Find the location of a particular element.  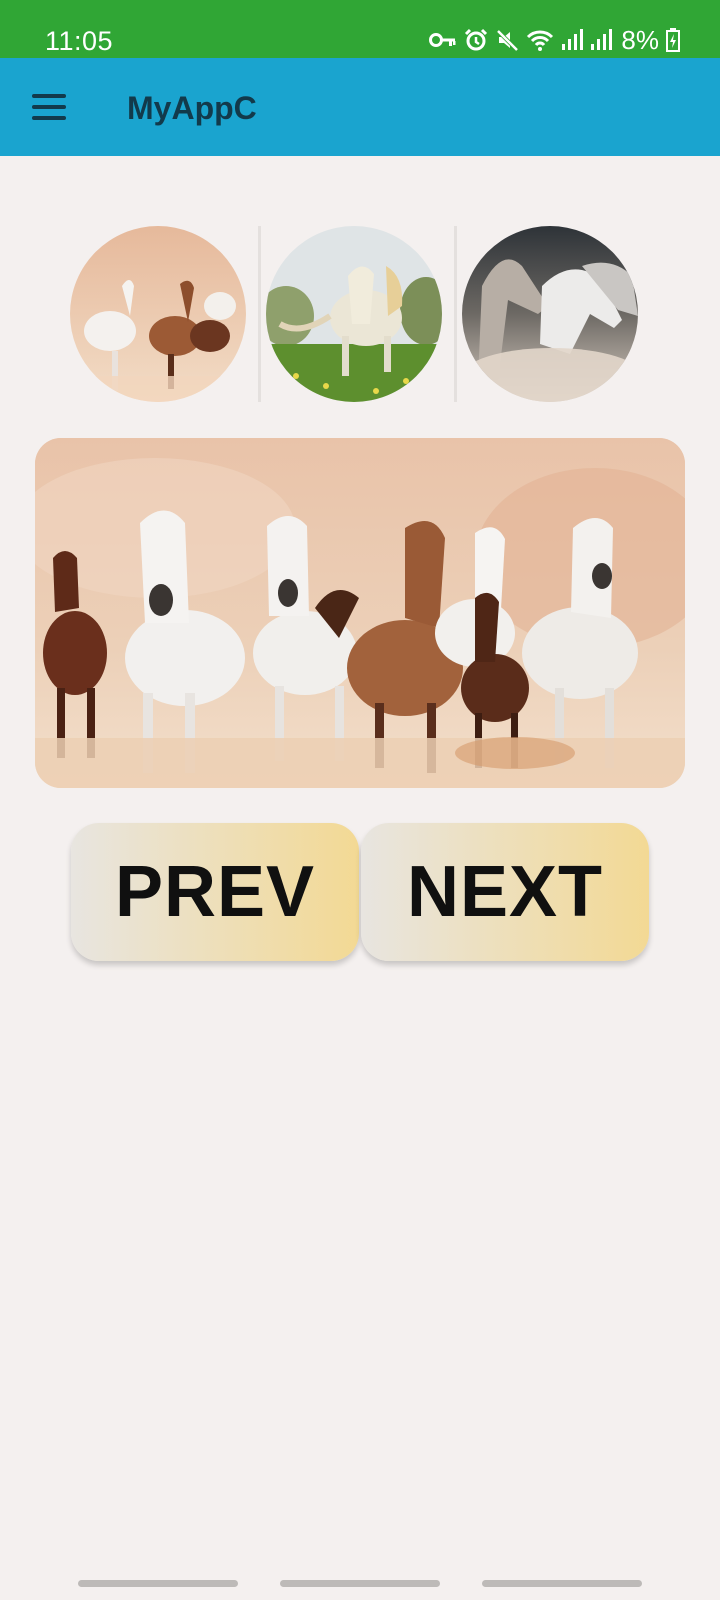

battery-percent: 8% is located at coordinates (640, 39).